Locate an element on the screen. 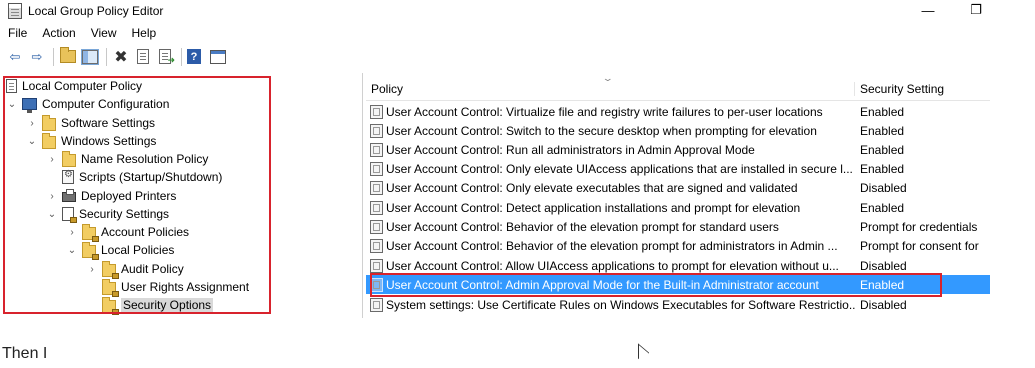 The image size is (1035, 368). console-tree-icon is located at coordinates (90, 56).